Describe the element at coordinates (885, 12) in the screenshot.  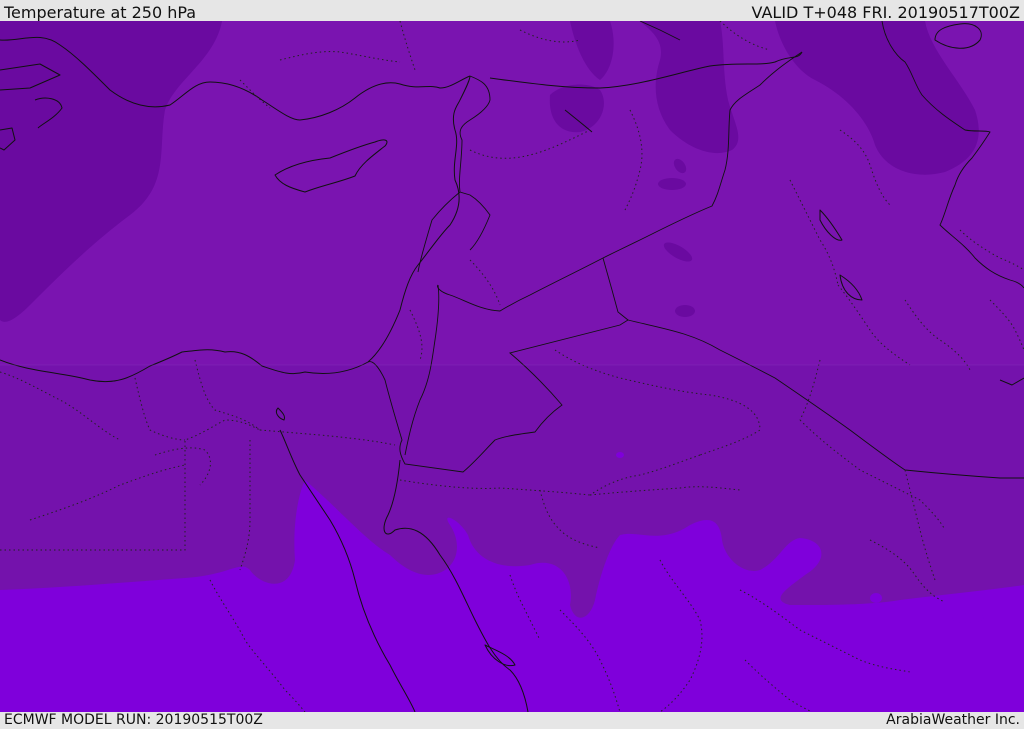
I see `valid-time-label: VALID T+048 FRI. 20190517T00Z` at that location.